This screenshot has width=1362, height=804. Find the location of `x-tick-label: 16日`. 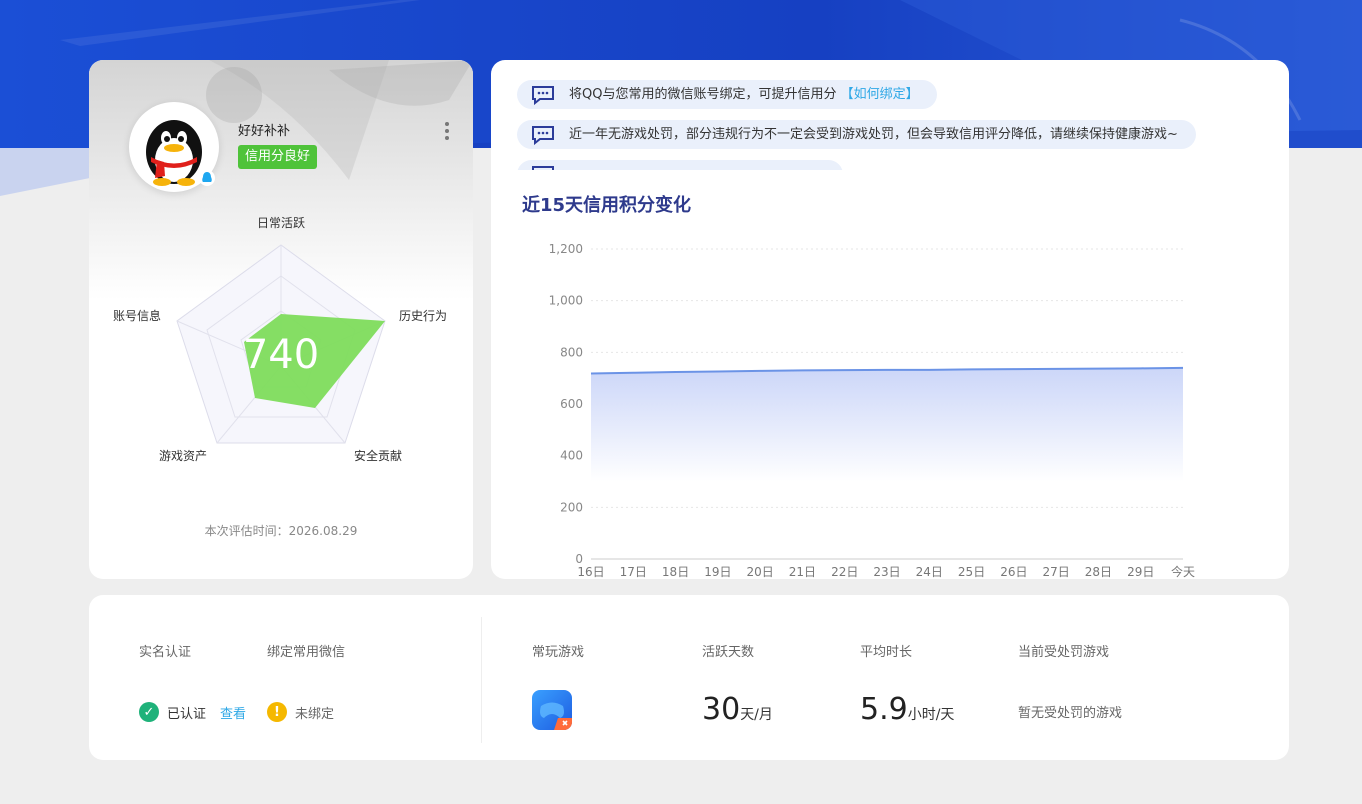

x-tick-label: 16日 is located at coordinates (590, 572).